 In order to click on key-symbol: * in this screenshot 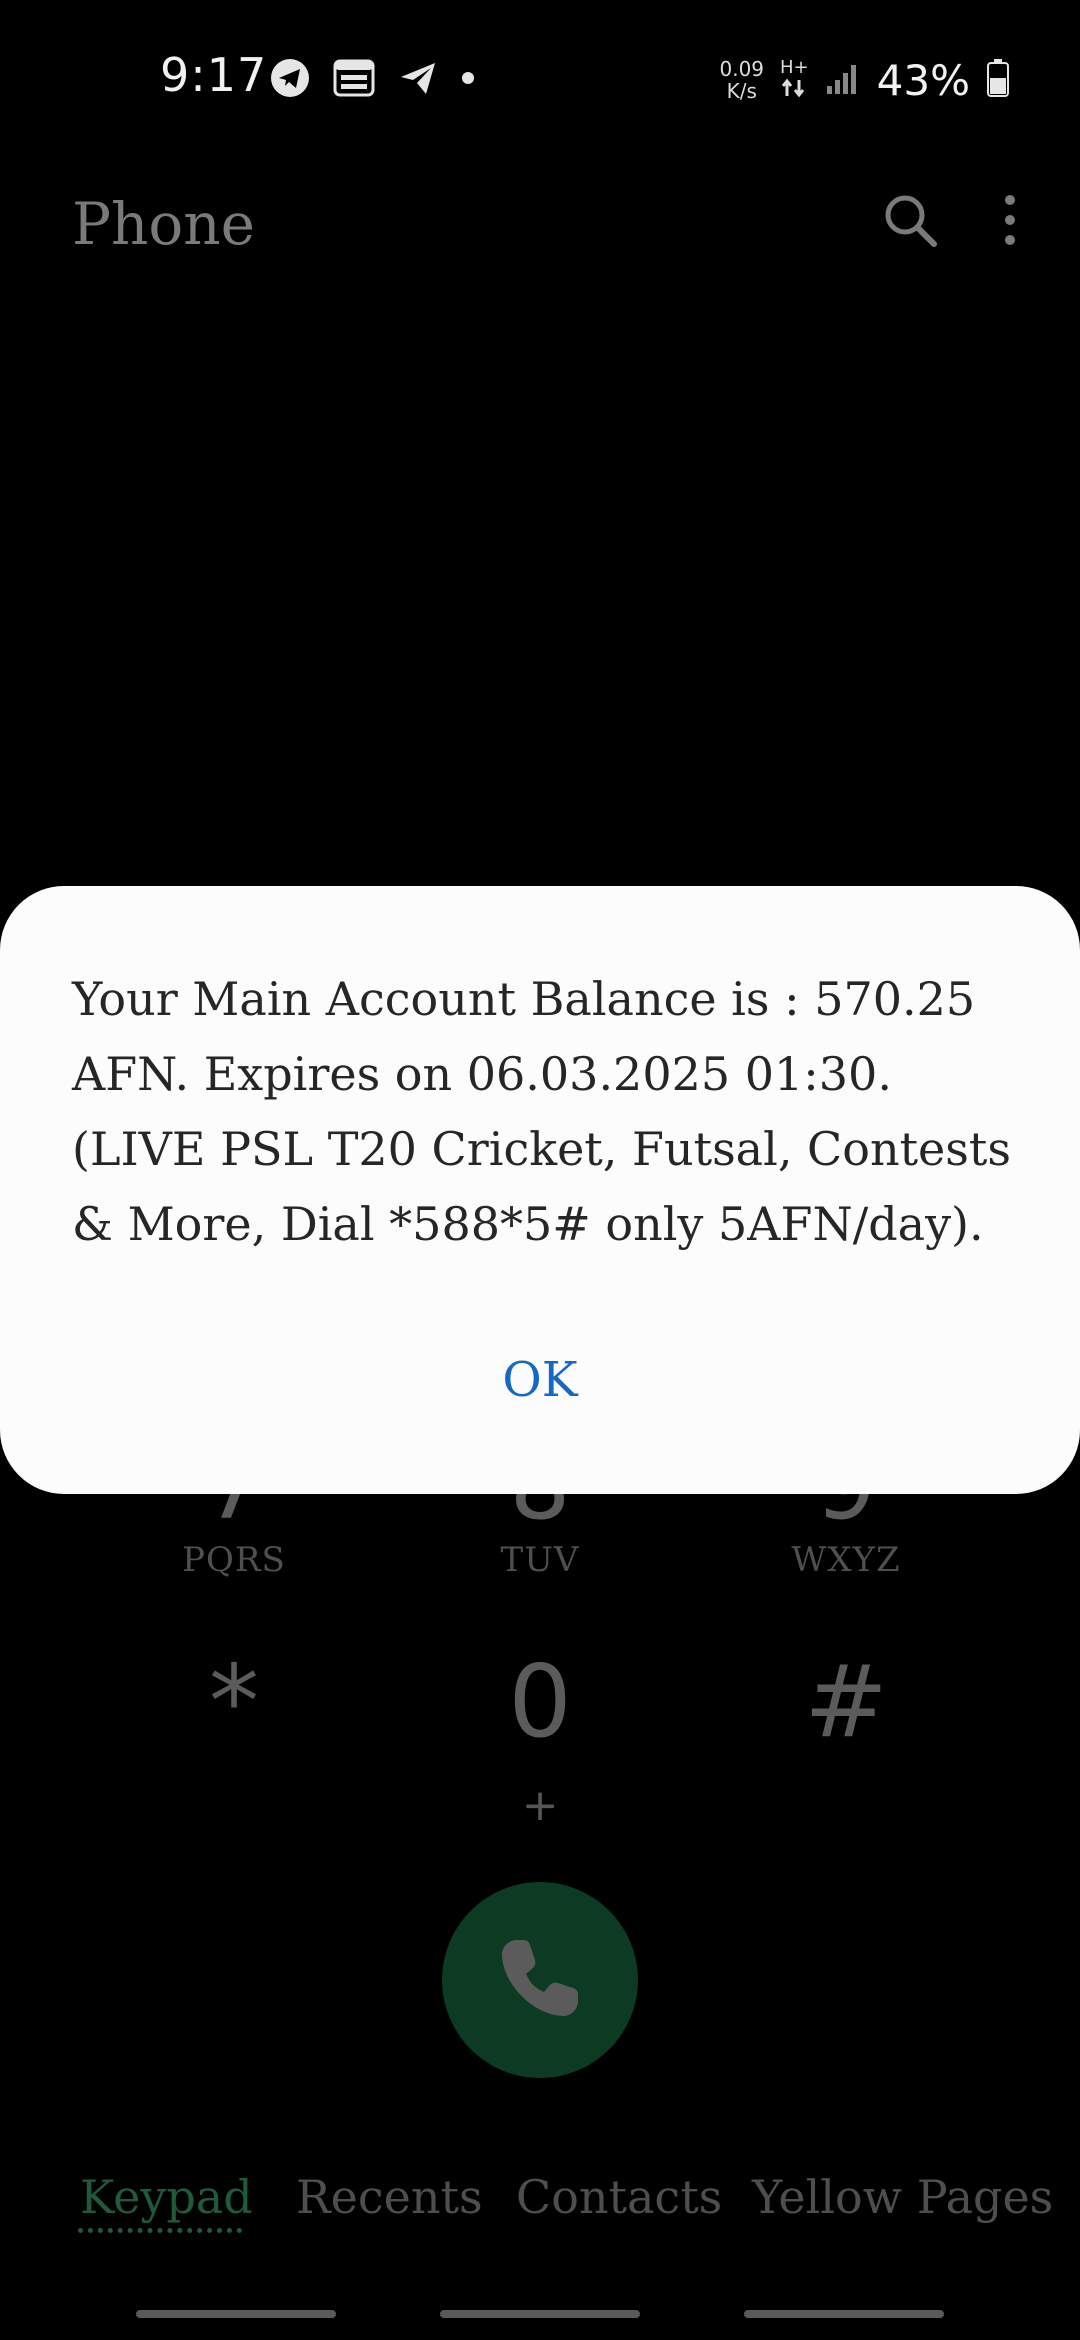, I will do `click(234, 1701)`.